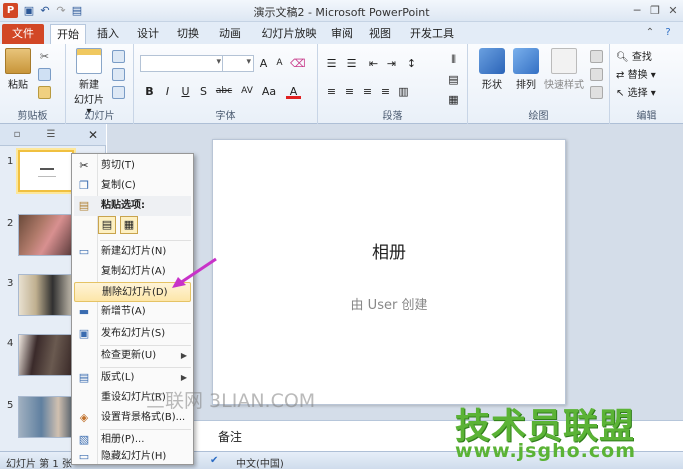 The height and width of the screenshot is (469, 683). I want to click on quick-styles-icon, so click(564, 61).